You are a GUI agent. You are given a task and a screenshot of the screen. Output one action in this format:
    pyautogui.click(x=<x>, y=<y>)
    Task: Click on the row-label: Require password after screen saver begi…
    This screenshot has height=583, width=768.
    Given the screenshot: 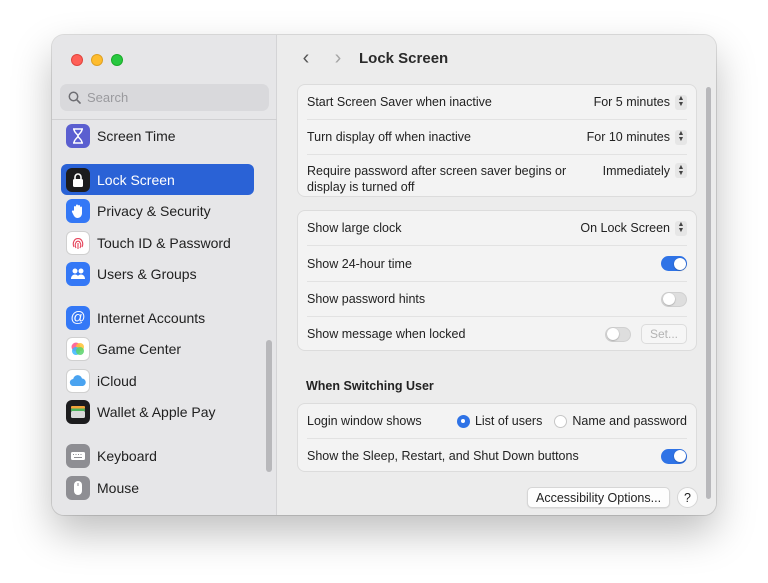 What is the action you would take?
    pyautogui.click(x=437, y=179)
    